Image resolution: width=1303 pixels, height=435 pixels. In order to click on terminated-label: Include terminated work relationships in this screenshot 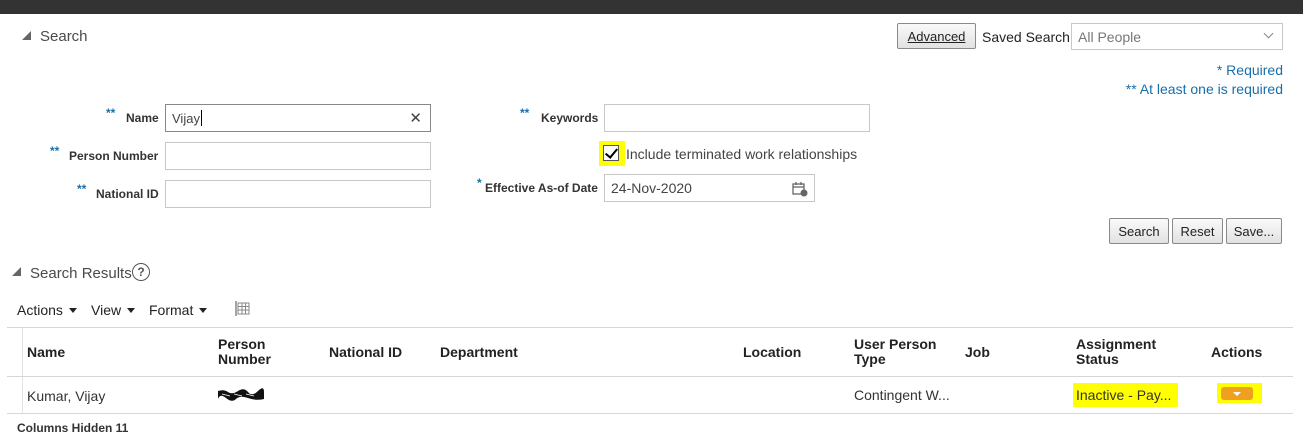, I will do `click(742, 154)`.